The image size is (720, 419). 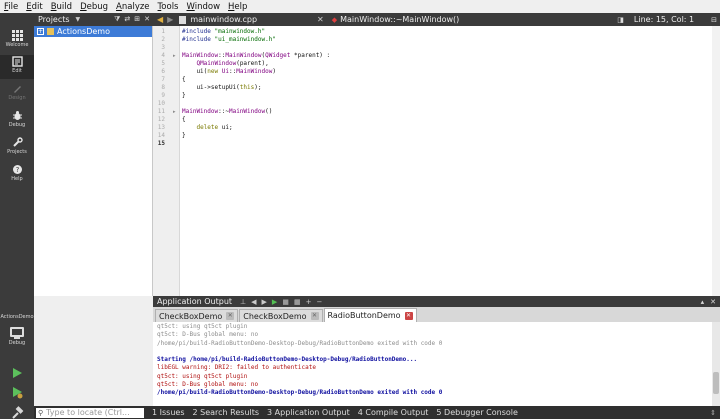 What do you see at coordinates (184, 79) in the screenshot?
I see `code-line: {` at bounding box center [184, 79].